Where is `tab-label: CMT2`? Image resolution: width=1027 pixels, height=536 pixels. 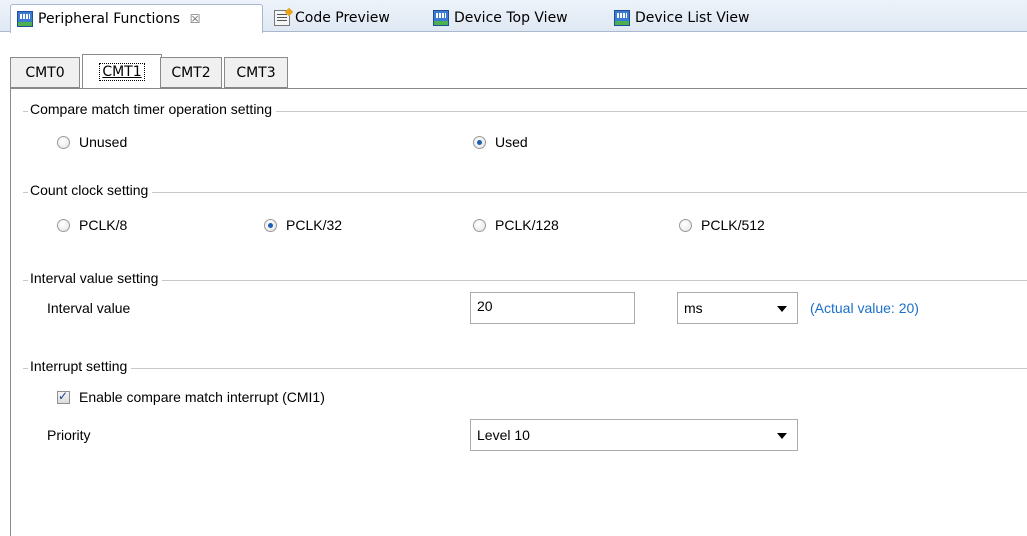 tab-label: CMT2 is located at coordinates (191, 72).